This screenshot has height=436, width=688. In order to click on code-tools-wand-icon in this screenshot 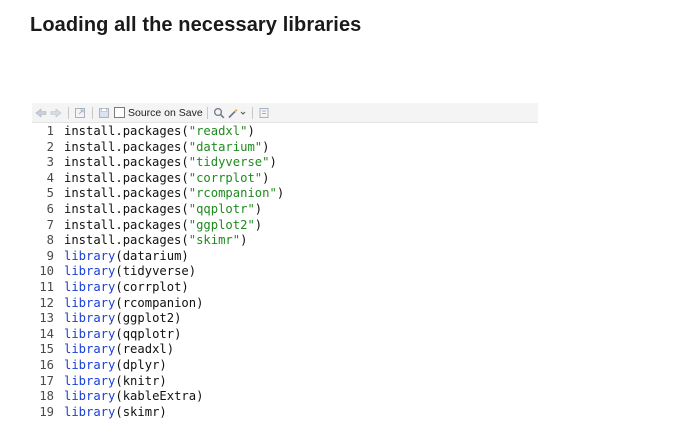, I will do `click(237, 113)`.